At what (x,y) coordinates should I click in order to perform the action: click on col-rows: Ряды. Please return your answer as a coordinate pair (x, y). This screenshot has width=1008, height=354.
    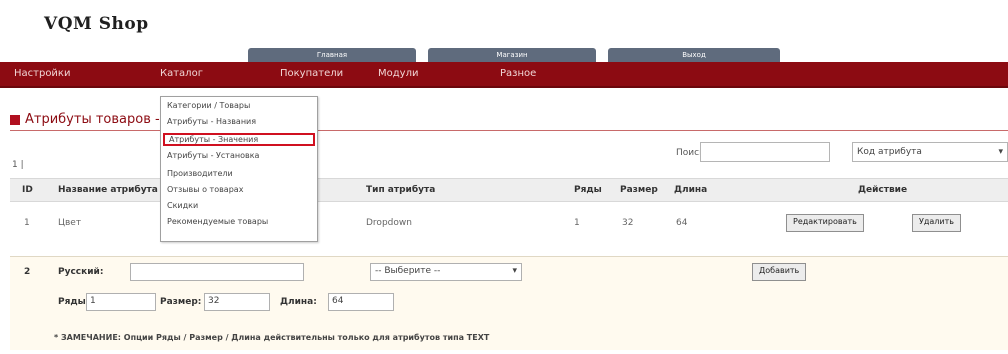
    Looking at the image, I should click on (588, 190).